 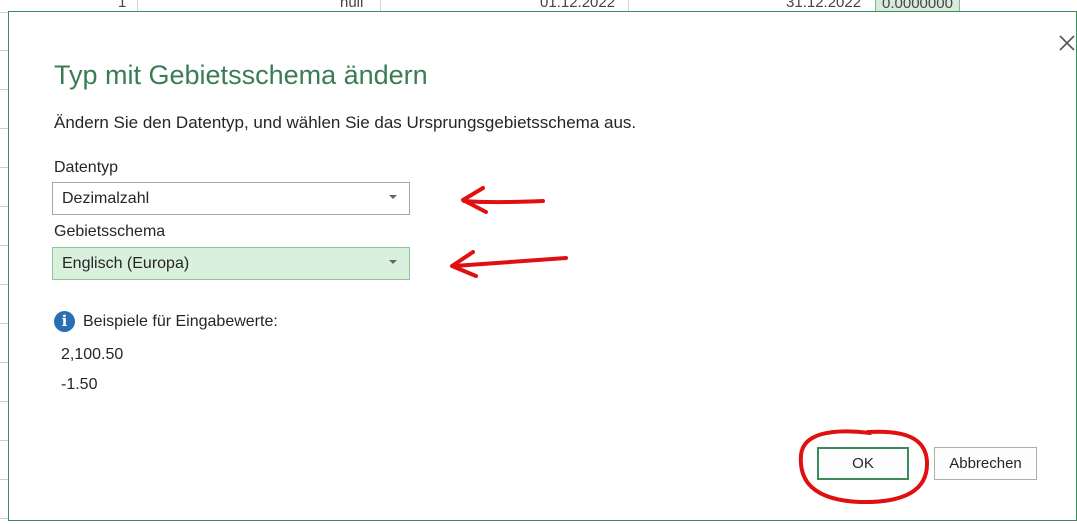 What do you see at coordinates (241, 75) in the screenshot?
I see `dialog-title: Typ mit Gebietsschema ändern` at bounding box center [241, 75].